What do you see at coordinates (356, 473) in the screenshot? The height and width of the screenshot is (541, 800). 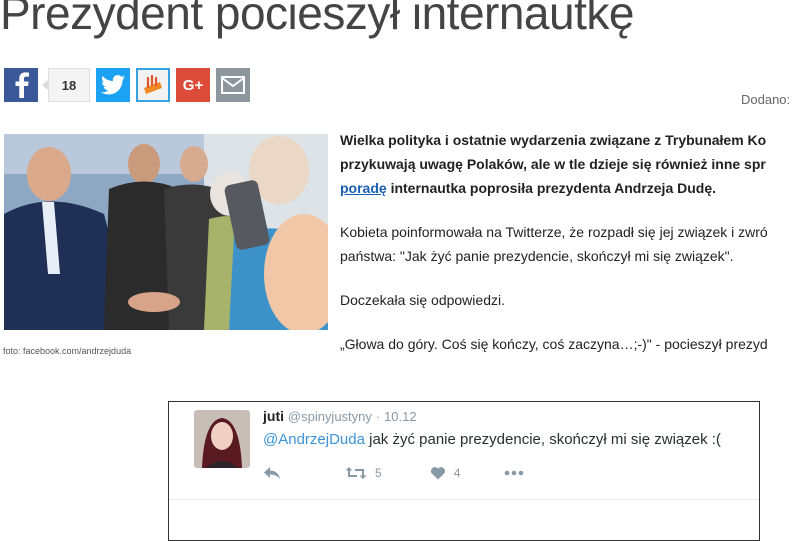 I see `retweet-icon` at bounding box center [356, 473].